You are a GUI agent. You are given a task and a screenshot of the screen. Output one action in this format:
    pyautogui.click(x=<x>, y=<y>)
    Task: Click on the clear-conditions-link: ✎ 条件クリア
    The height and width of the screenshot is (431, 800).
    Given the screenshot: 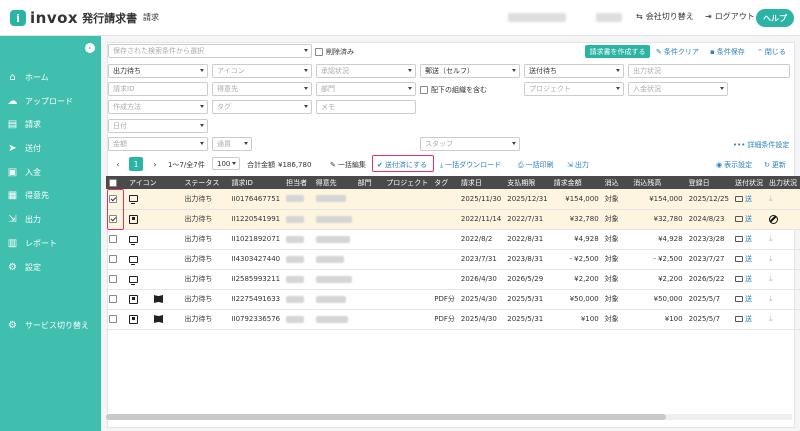 What is the action you would take?
    pyautogui.click(x=677, y=52)
    